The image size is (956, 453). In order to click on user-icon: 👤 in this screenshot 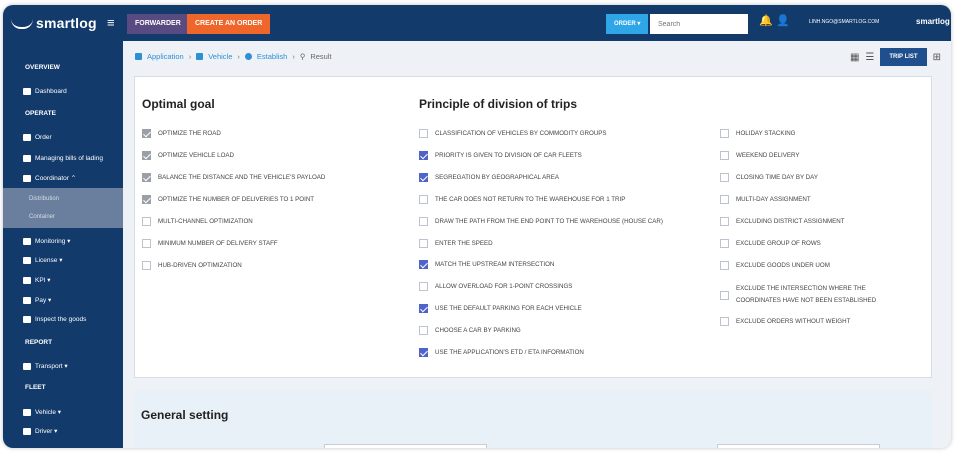, I will do `click(783, 20)`.